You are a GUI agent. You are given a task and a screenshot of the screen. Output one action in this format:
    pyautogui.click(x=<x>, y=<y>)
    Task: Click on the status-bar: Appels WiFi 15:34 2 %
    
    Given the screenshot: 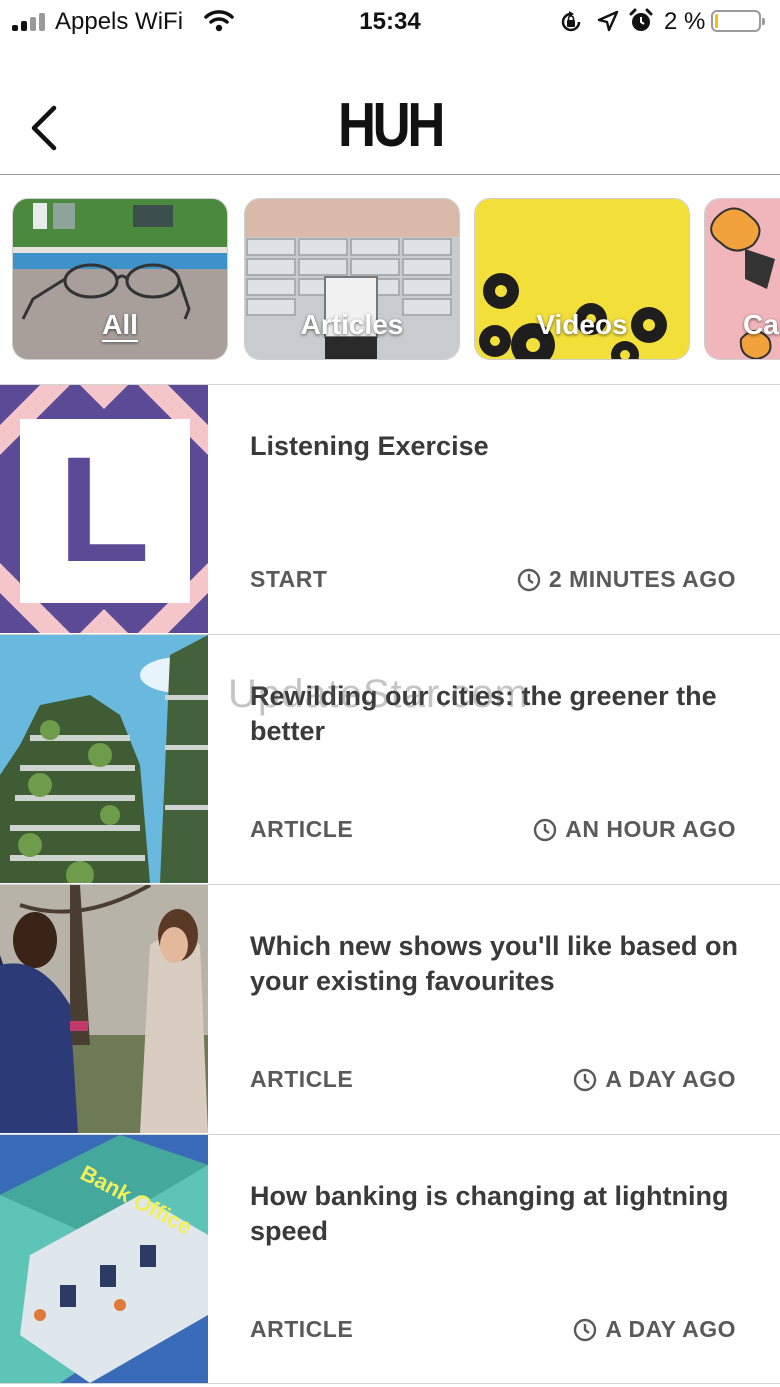 What is the action you would take?
    pyautogui.click(x=390, y=22)
    